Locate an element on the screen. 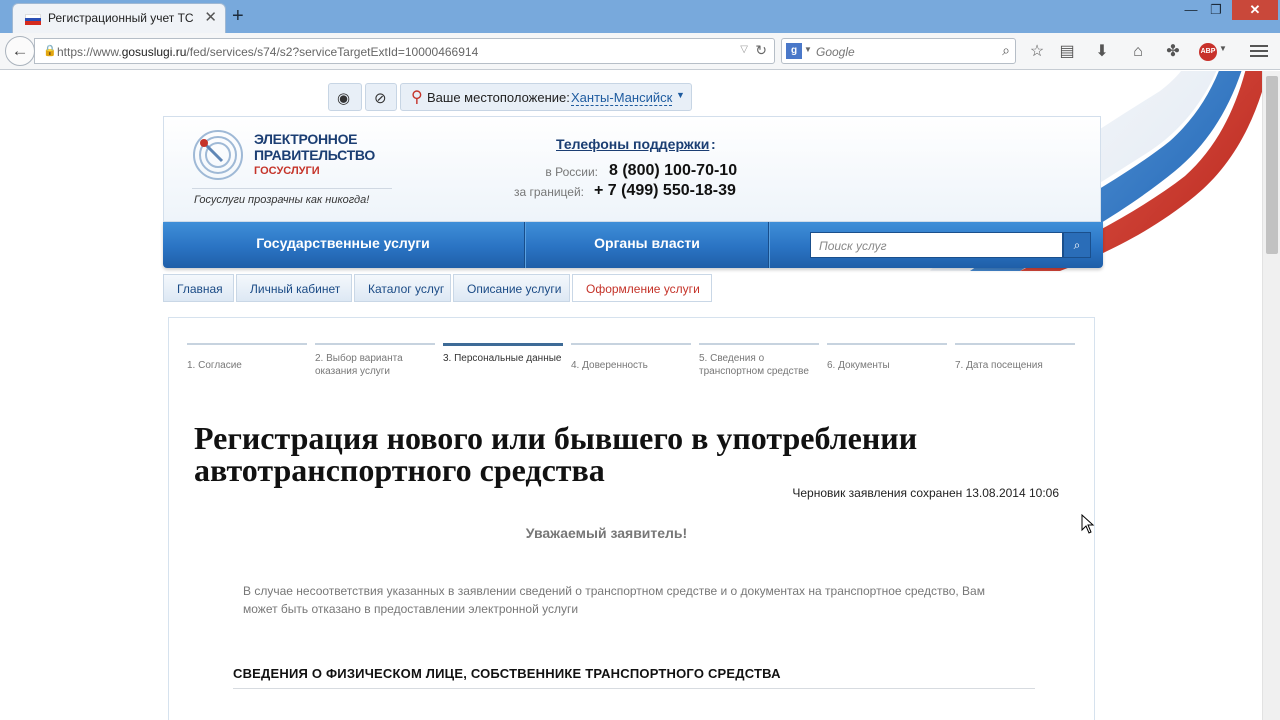  window-close-button: ✕ is located at coordinates (1255, 10).